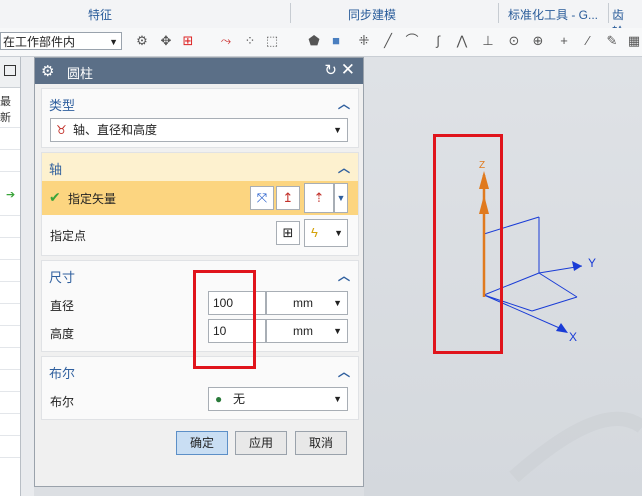 Image resolution: width=642 pixels, height=496 pixels. I want to click on polyline-icon: ⋀, so click(462, 41).